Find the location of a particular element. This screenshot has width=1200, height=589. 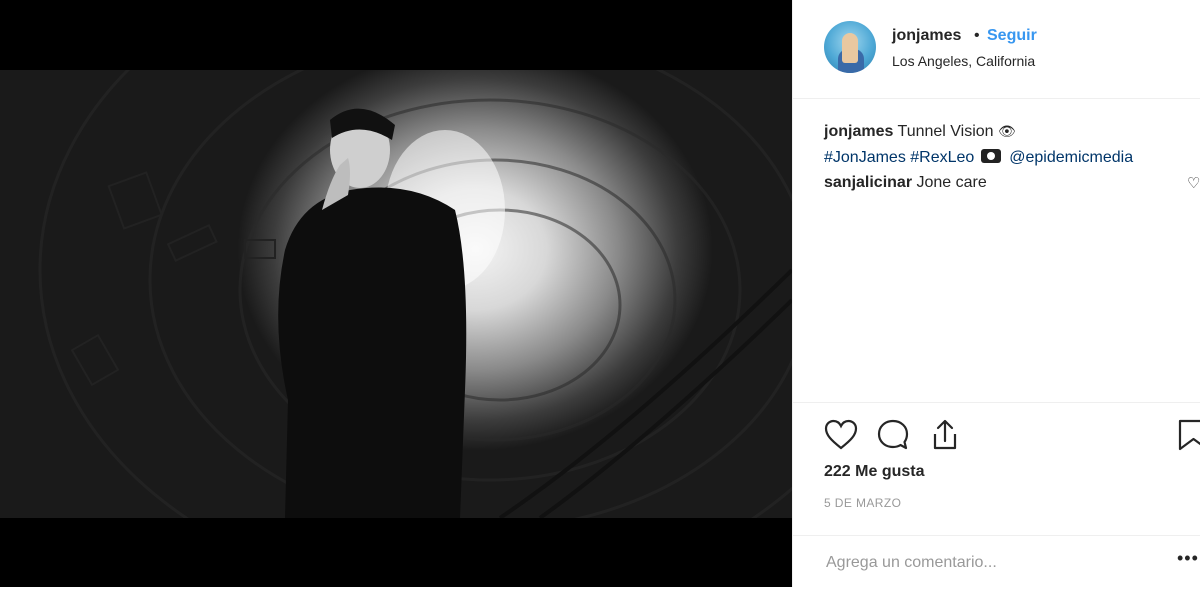

more-options-icon: ••• is located at coordinates (1188, 558).